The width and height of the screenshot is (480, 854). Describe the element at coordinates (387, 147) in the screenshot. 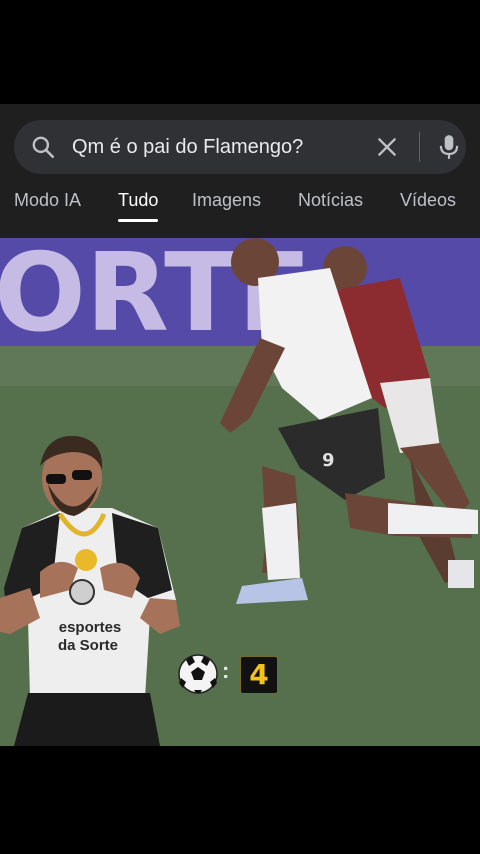

I see `close-icon` at that location.